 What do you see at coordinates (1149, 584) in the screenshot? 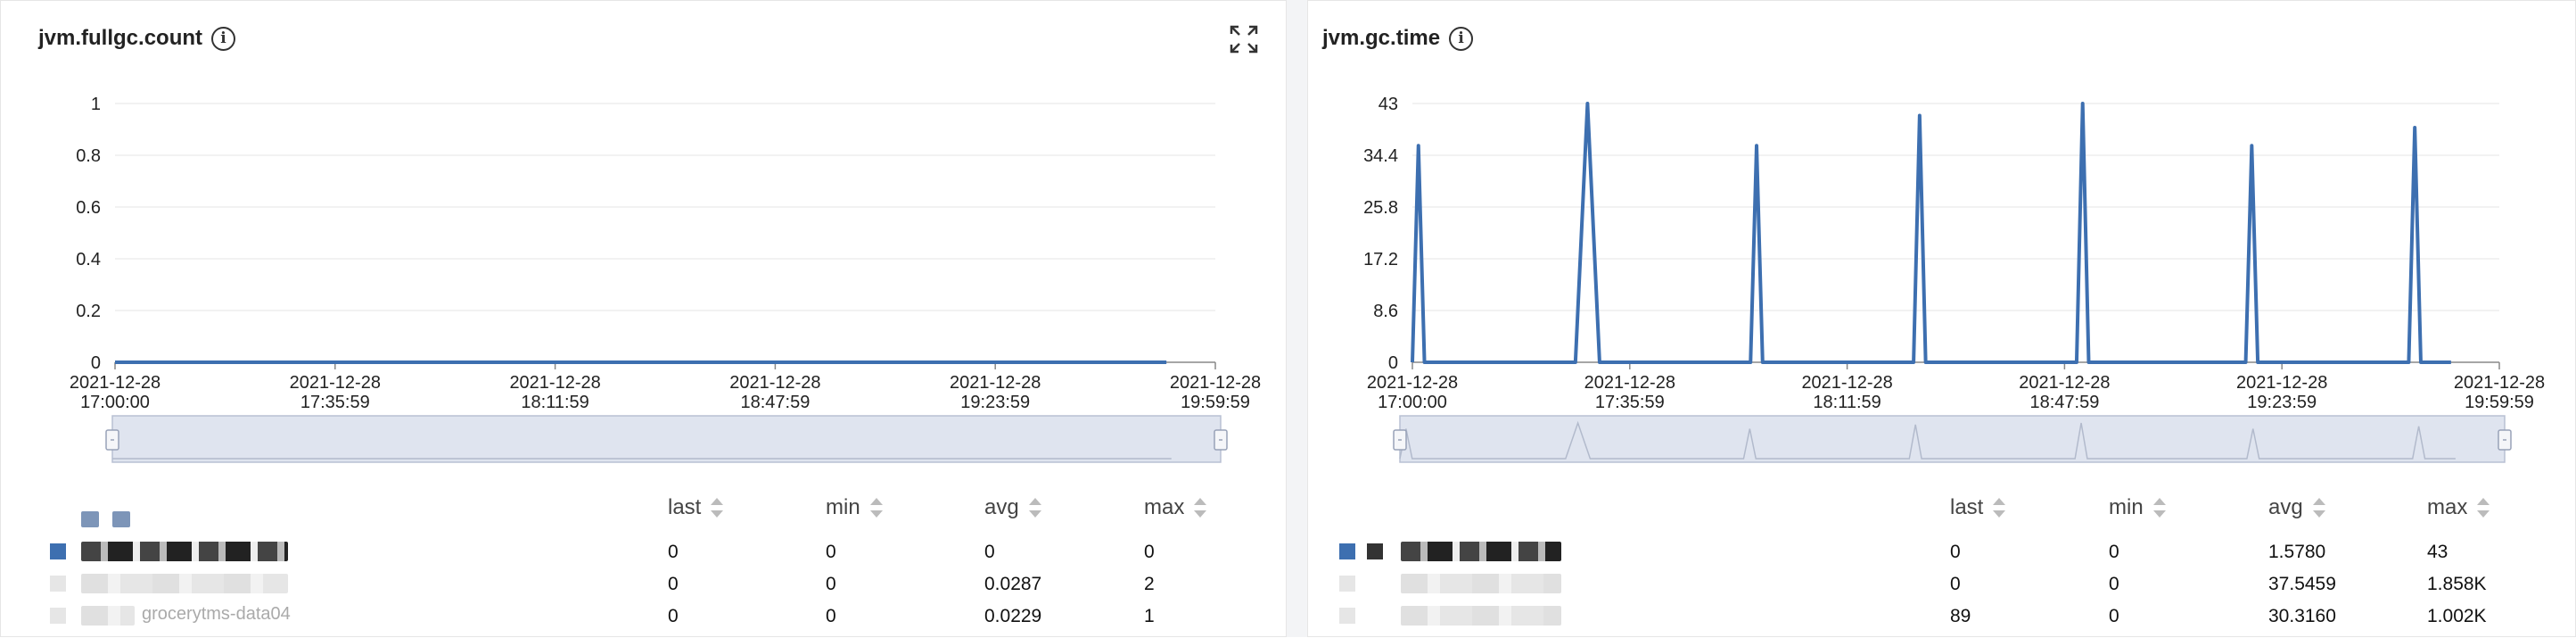
I see `cell-max: 2` at bounding box center [1149, 584].